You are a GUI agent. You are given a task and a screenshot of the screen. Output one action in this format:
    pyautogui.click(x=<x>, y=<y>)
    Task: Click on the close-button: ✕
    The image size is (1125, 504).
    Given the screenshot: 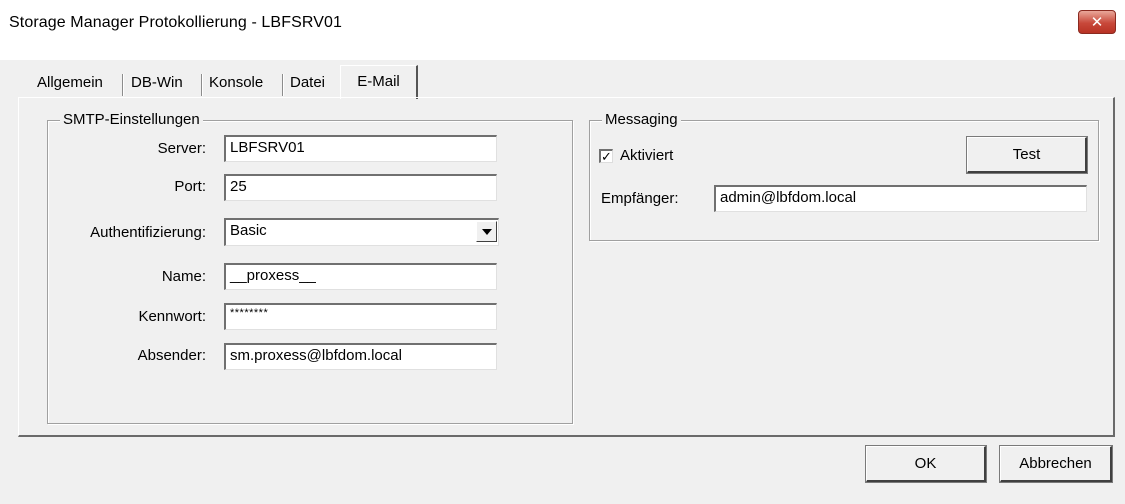 What is the action you would take?
    pyautogui.click(x=1097, y=22)
    